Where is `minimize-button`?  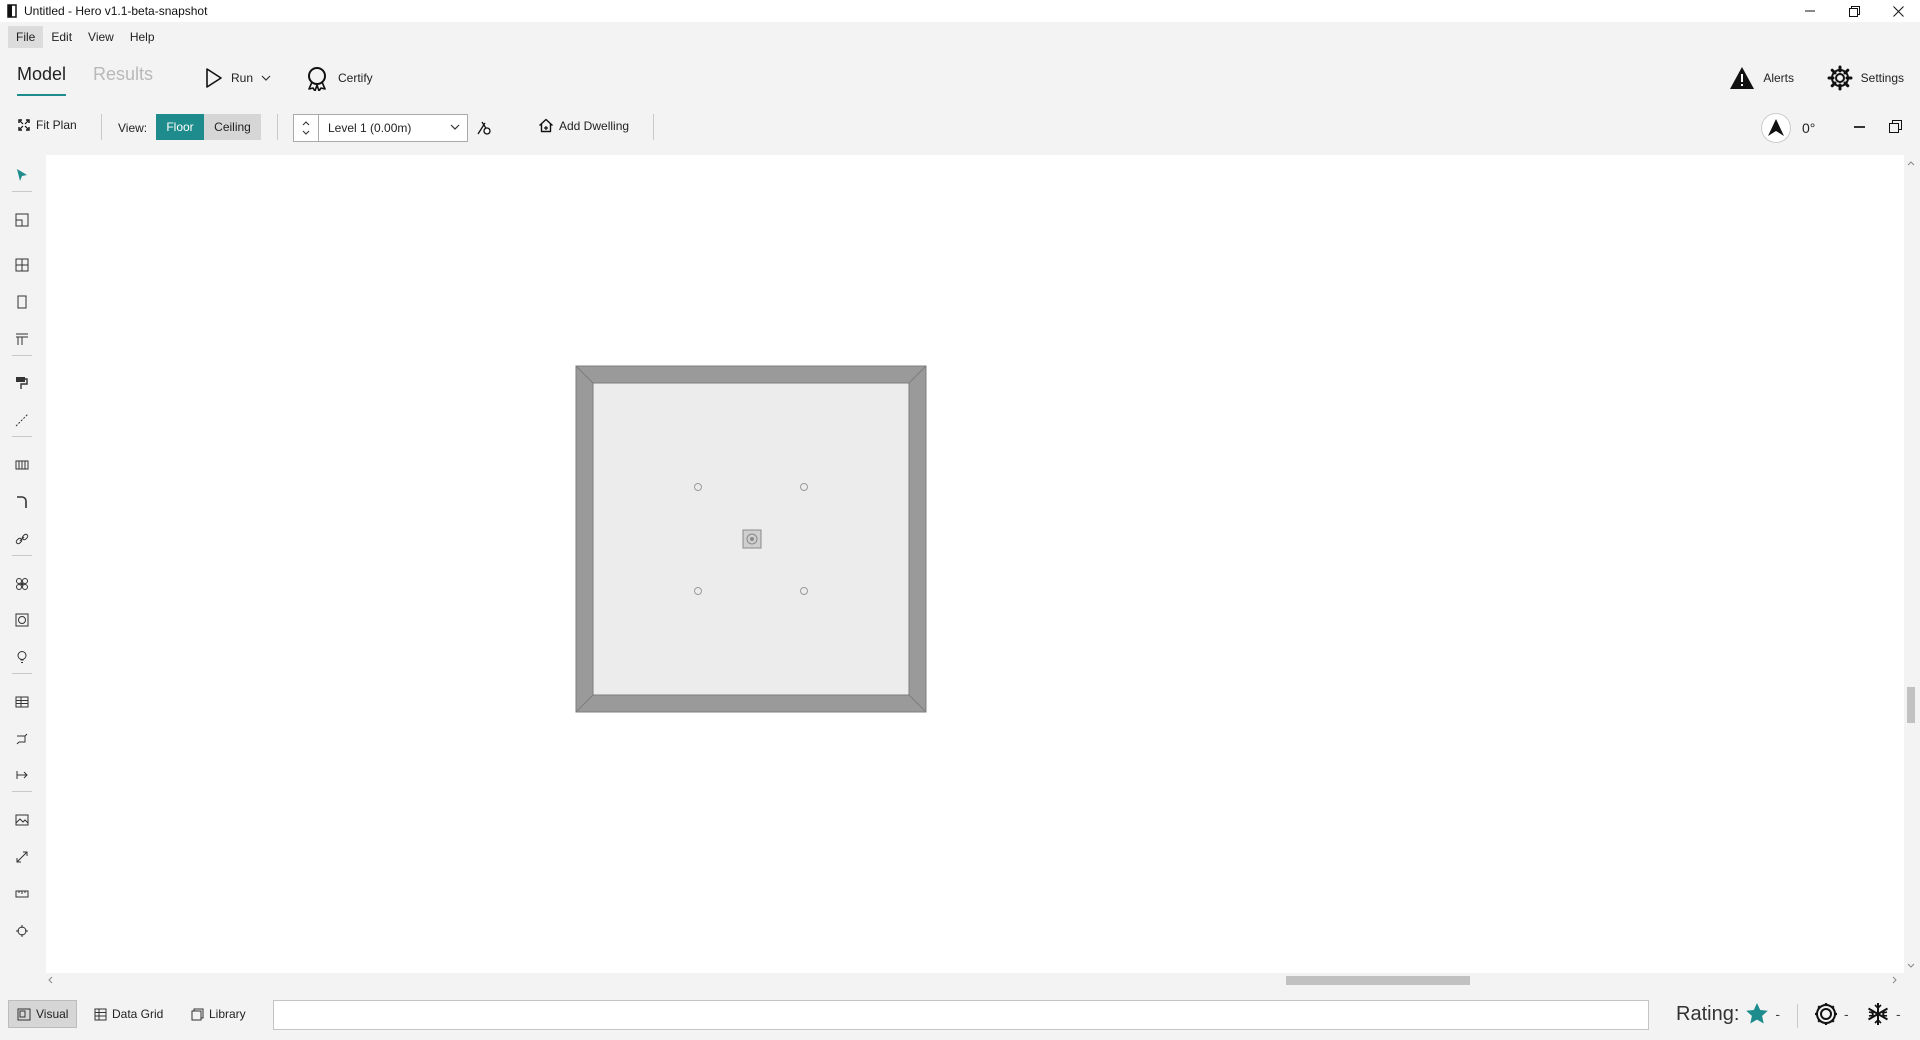 minimize-button is located at coordinates (1810, 11).